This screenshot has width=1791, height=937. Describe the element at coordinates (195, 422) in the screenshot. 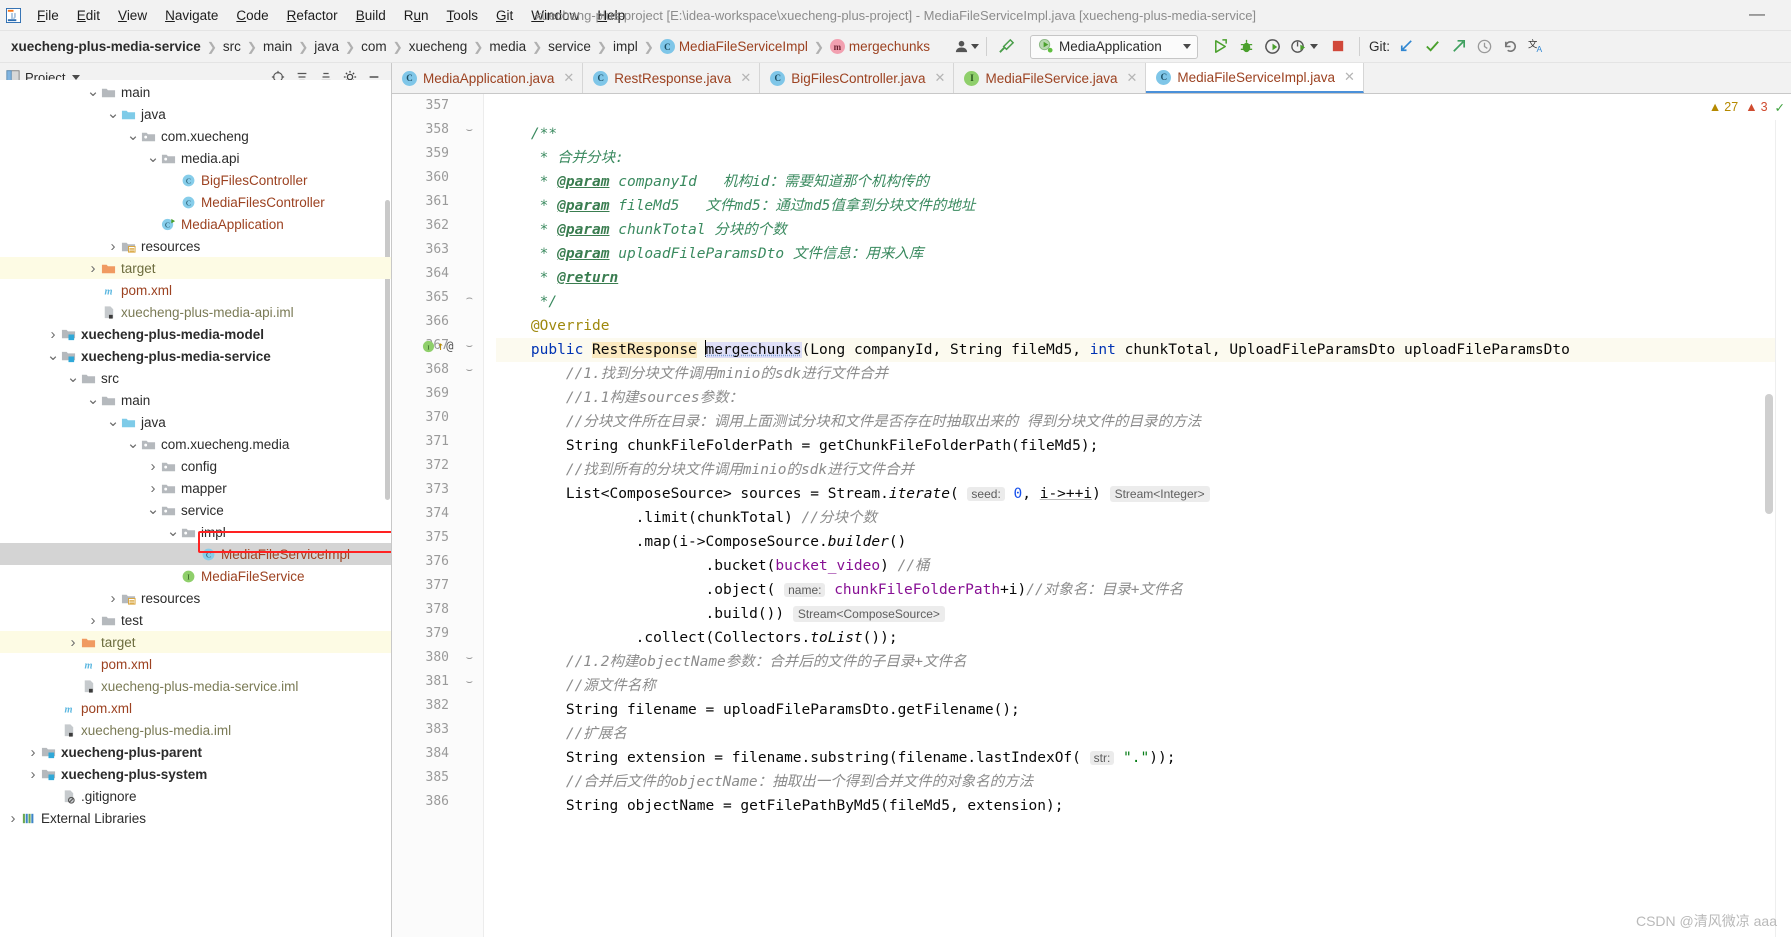

I see `tree-node: ⌄ java` at that location.